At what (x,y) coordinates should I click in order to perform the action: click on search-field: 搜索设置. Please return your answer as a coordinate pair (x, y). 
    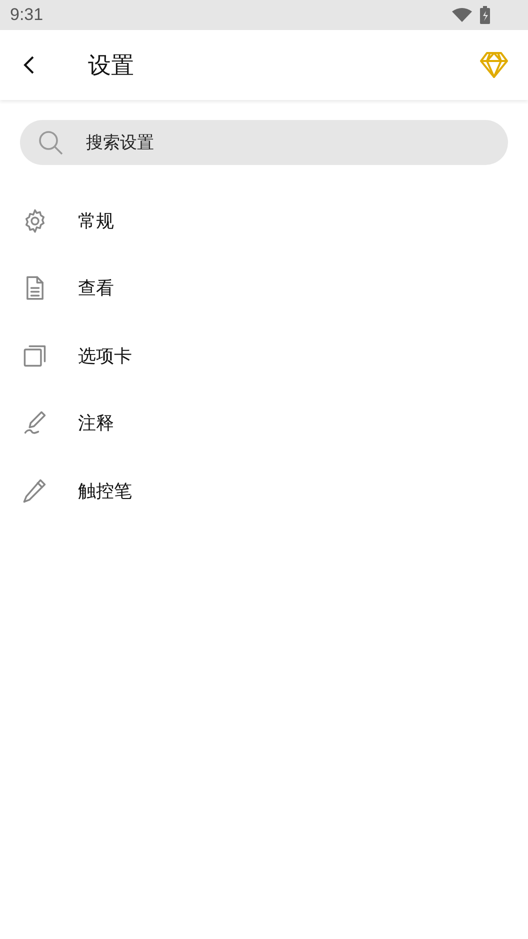
    Looking at the image, I should click on (287, 143).